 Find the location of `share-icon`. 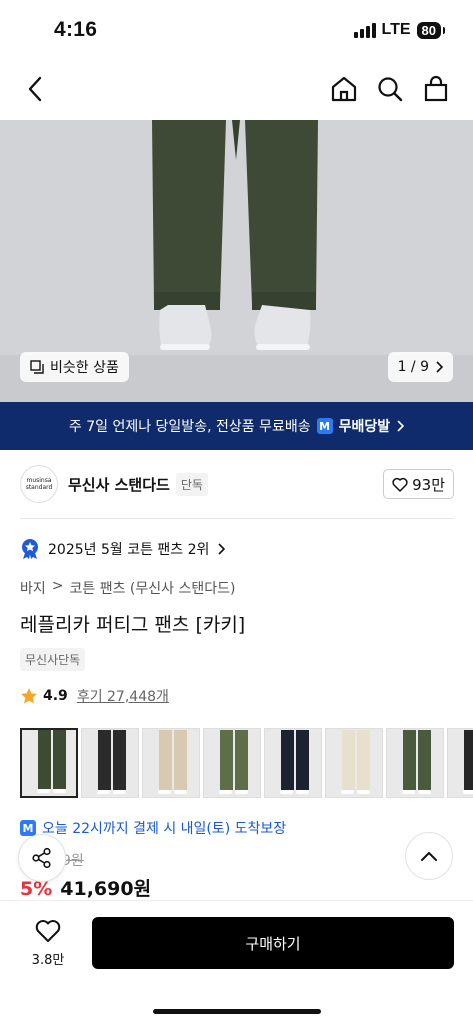

share-icon is located at coordinates (41, 858).